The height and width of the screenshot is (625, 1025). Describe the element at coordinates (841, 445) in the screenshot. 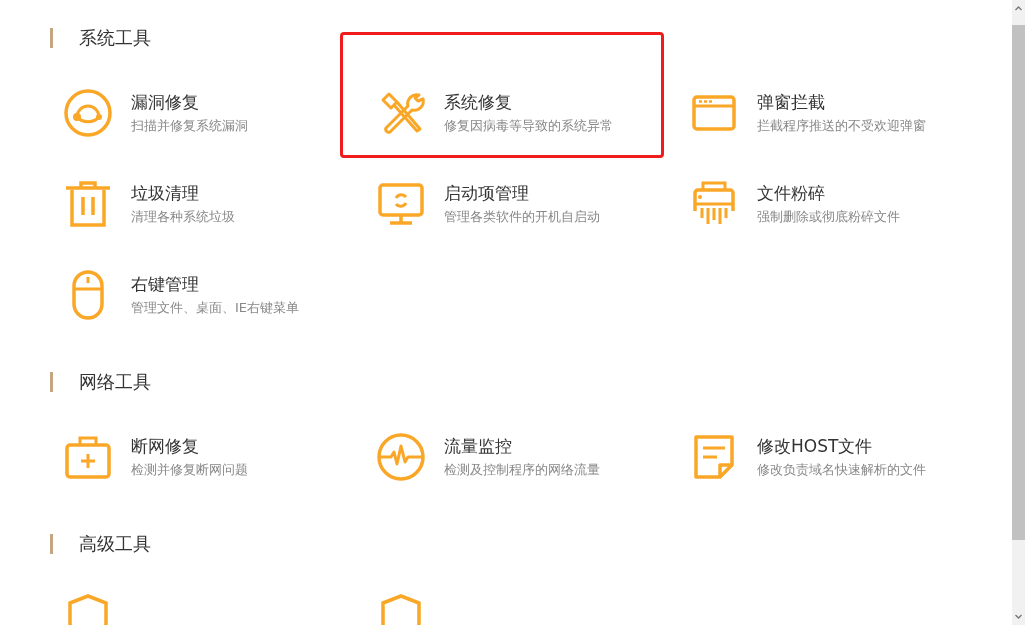

I see `tool-title: 修改HOST文件` at that location.